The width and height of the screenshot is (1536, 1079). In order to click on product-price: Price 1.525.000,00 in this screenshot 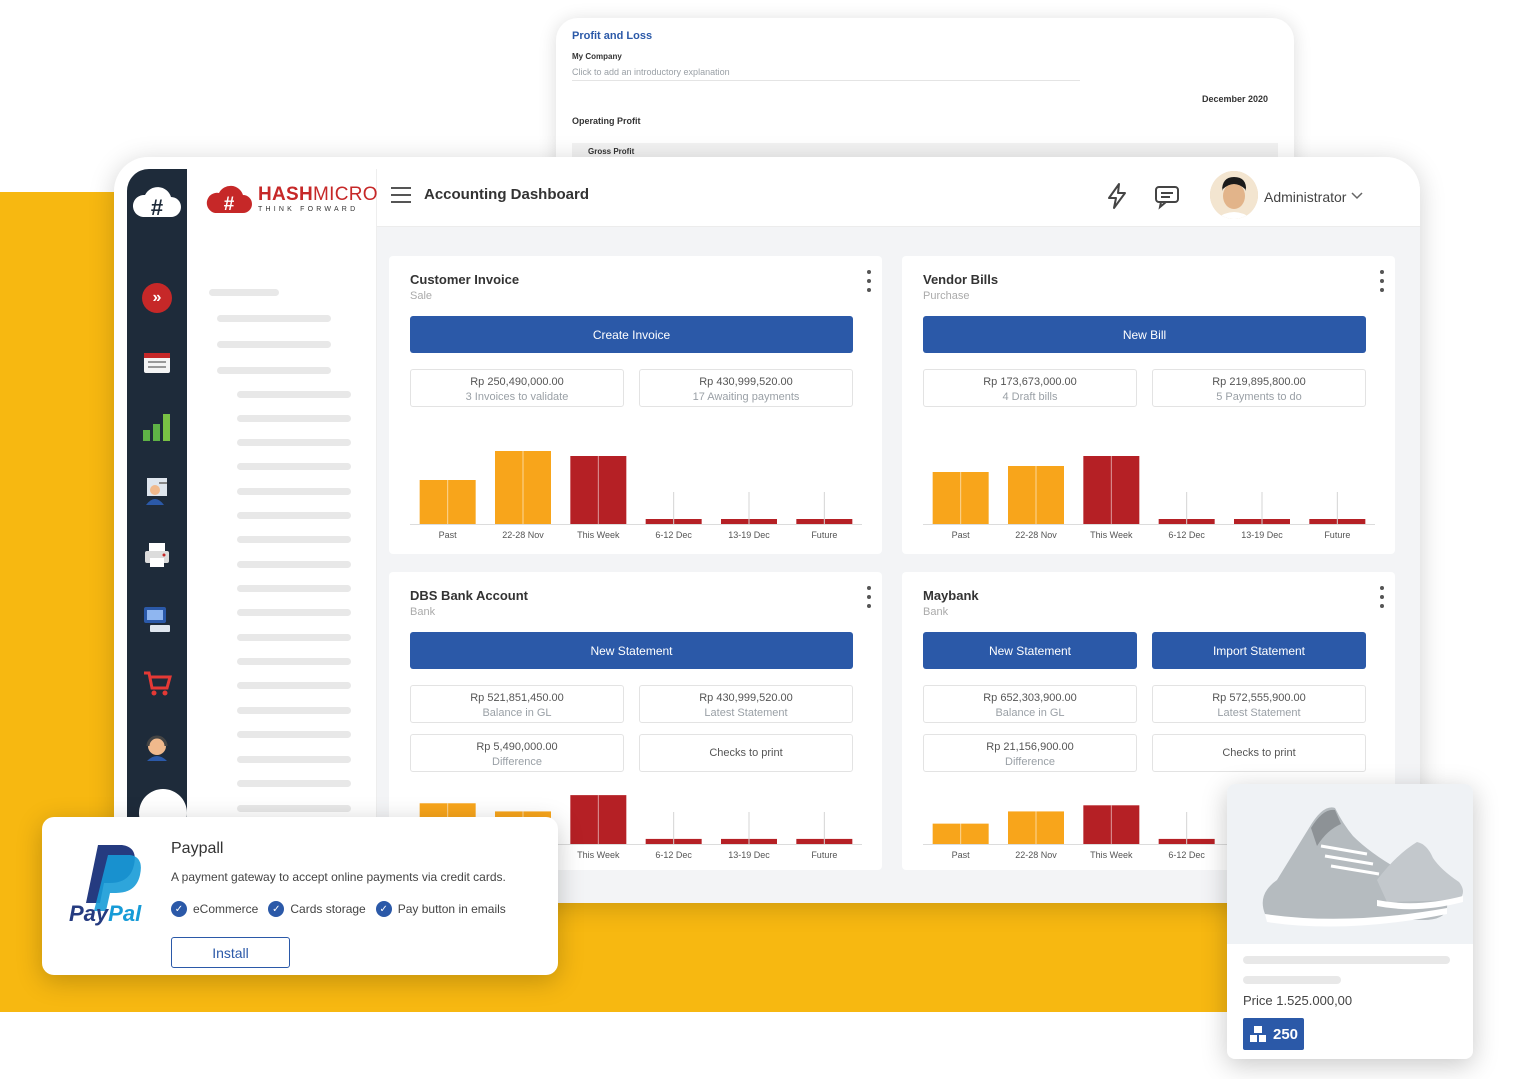, I will do `click(1298, 1000)`.